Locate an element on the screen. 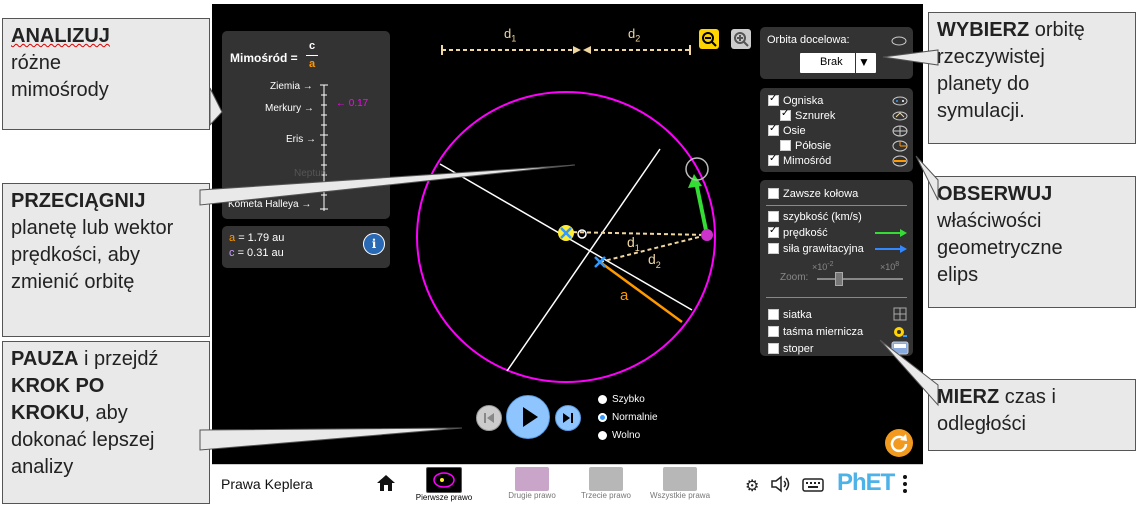  checkbox-always-circular: Zawsze kołowa is located at coordinates (813, 194).